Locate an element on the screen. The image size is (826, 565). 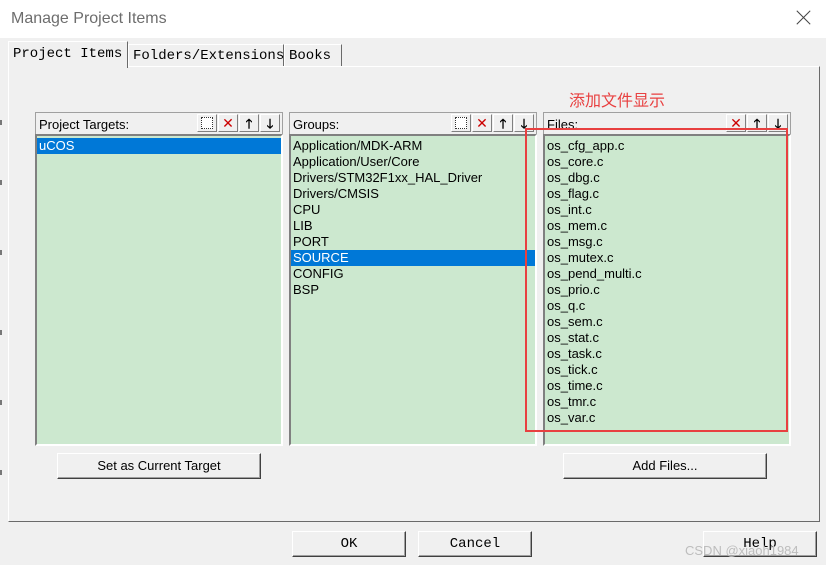
new-group-button is located at coordinates (461, 123).